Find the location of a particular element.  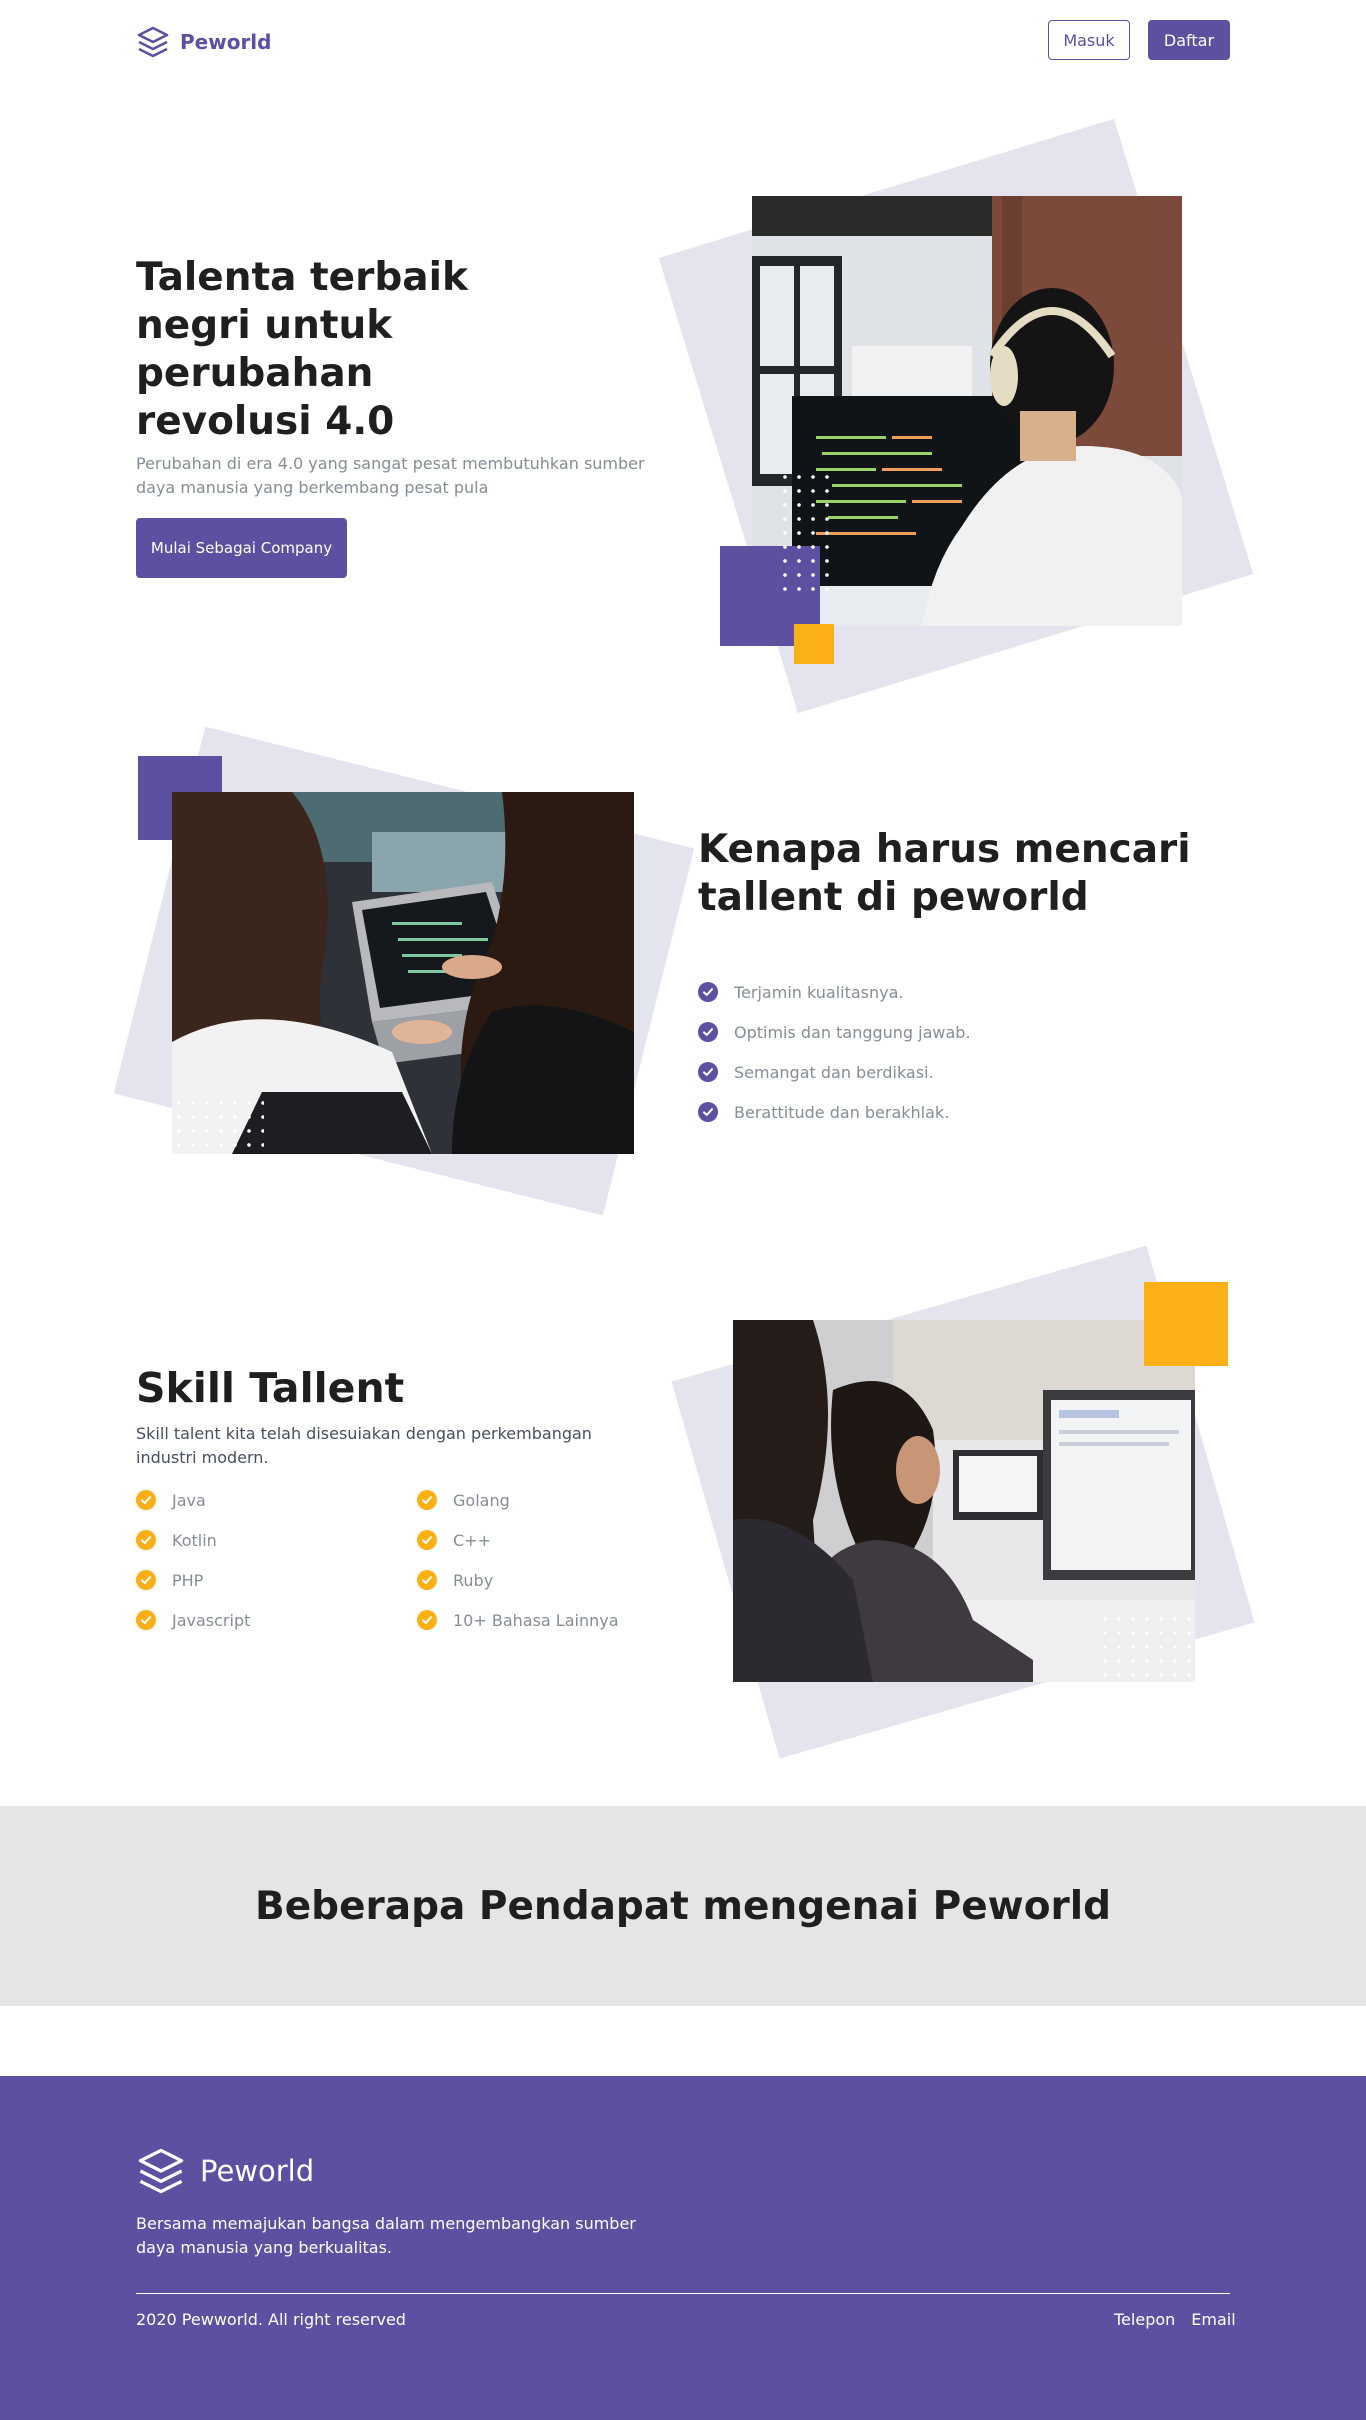

skill-label: Java is located at coordinates (189, 1500).